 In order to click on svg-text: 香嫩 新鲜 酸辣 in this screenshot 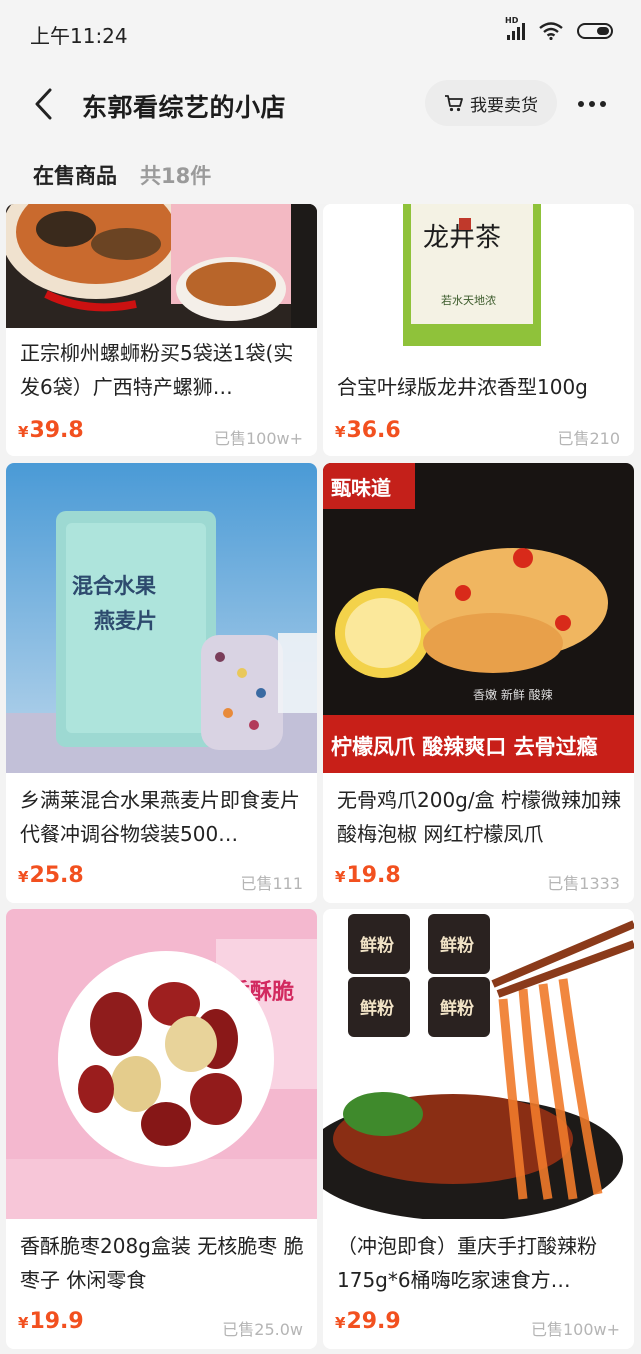, I will do `click(513, 694)`.